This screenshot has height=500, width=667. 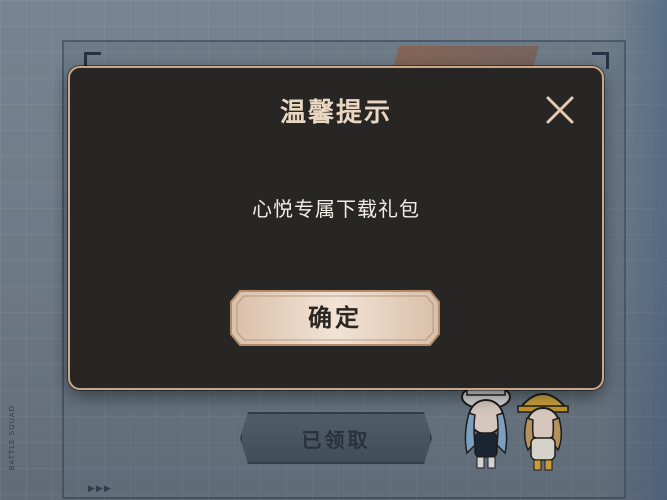 What do you see at coordinates (335, 113) in the screenshot?
I see `dialog-title: 温馨提示` at bounding box center [335, 113].